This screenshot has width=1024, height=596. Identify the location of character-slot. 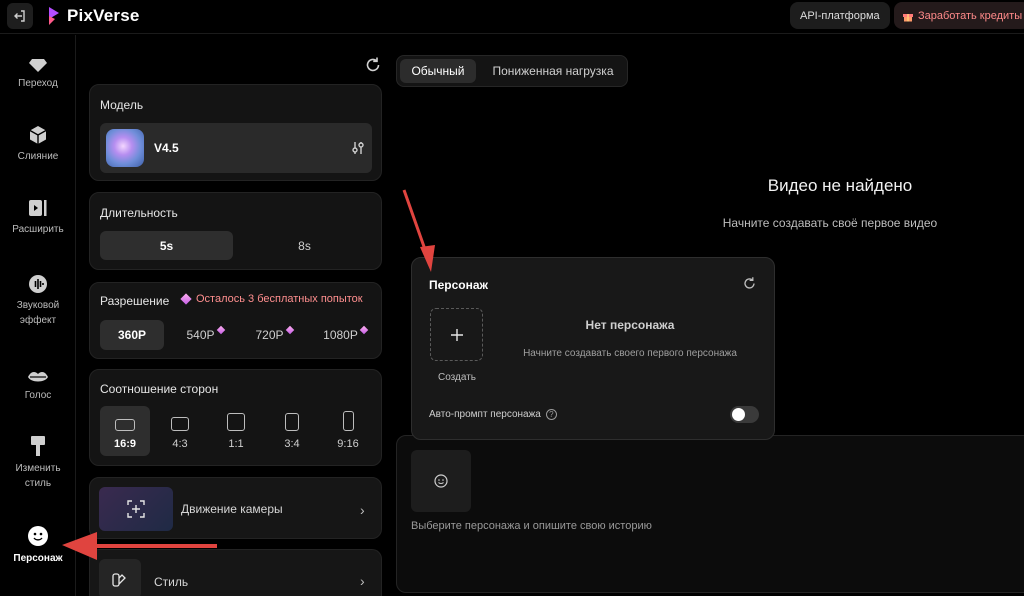
(441, 481).